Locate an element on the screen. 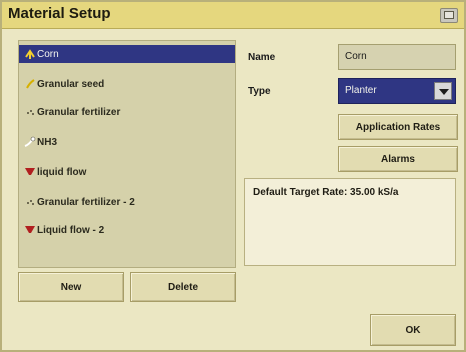 Image resolution: width=466 pixels, height=352 pixels. chevron-down-icon is located at coordinates (443, 91).